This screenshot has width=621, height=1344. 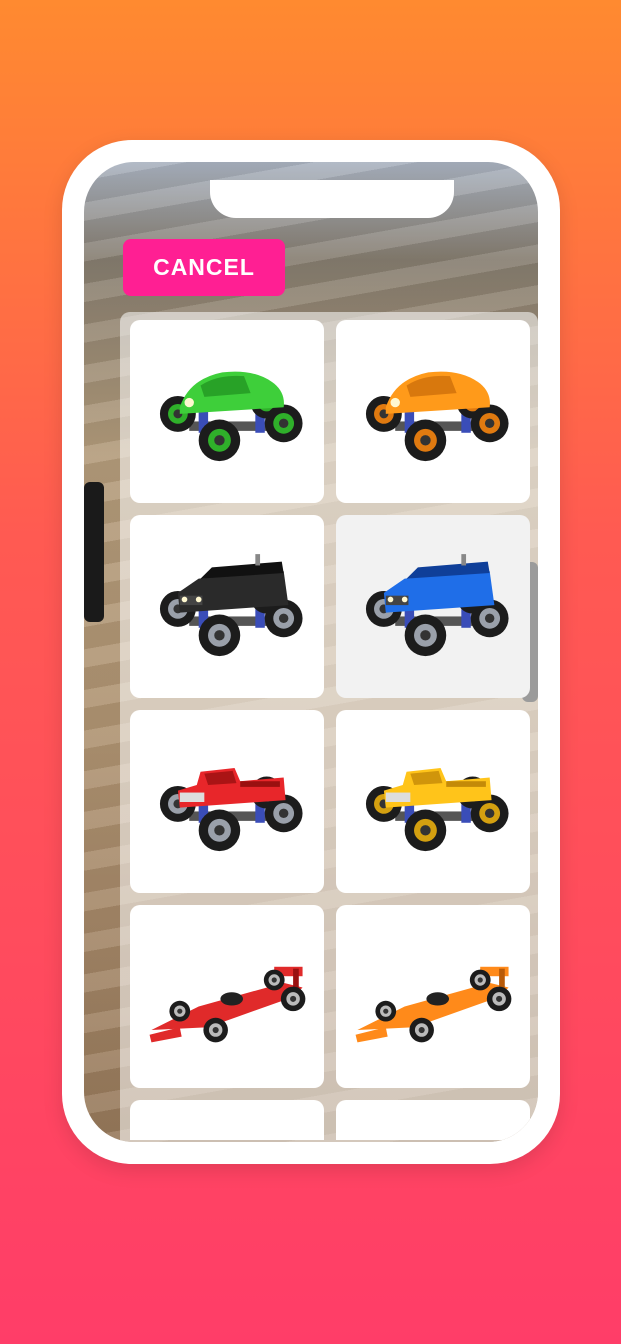 I want to click on blue-monster-suv-icon, so click(x=433, y=607).